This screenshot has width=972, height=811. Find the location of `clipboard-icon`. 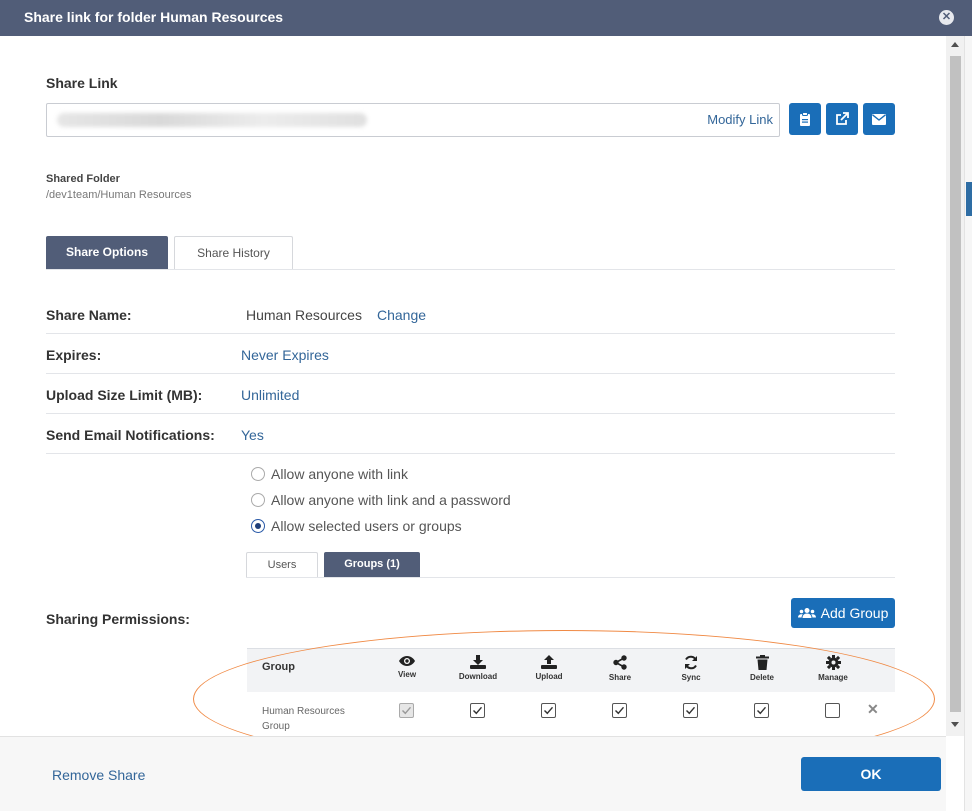

clipboard-icon is located at coordinates (805, 119).